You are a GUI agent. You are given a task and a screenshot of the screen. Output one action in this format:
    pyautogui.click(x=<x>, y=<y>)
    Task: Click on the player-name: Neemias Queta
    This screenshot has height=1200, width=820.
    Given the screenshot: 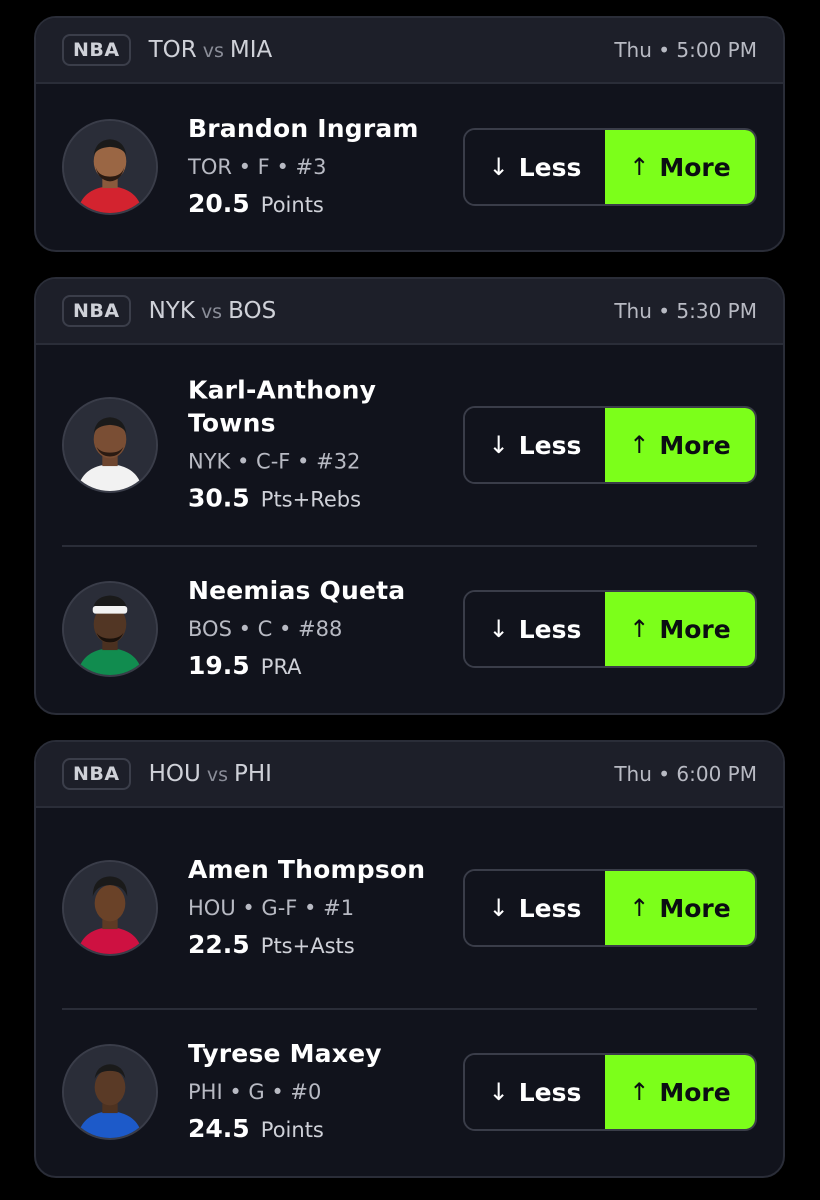 What is the action you would take?
    pyautogui.click(x=297, y=590)
    